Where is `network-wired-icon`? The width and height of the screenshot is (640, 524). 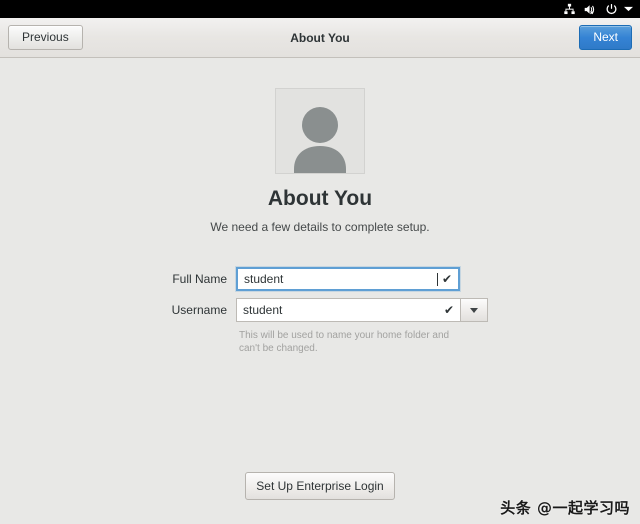
network-wired-icon is located at coordinates (569, 9).